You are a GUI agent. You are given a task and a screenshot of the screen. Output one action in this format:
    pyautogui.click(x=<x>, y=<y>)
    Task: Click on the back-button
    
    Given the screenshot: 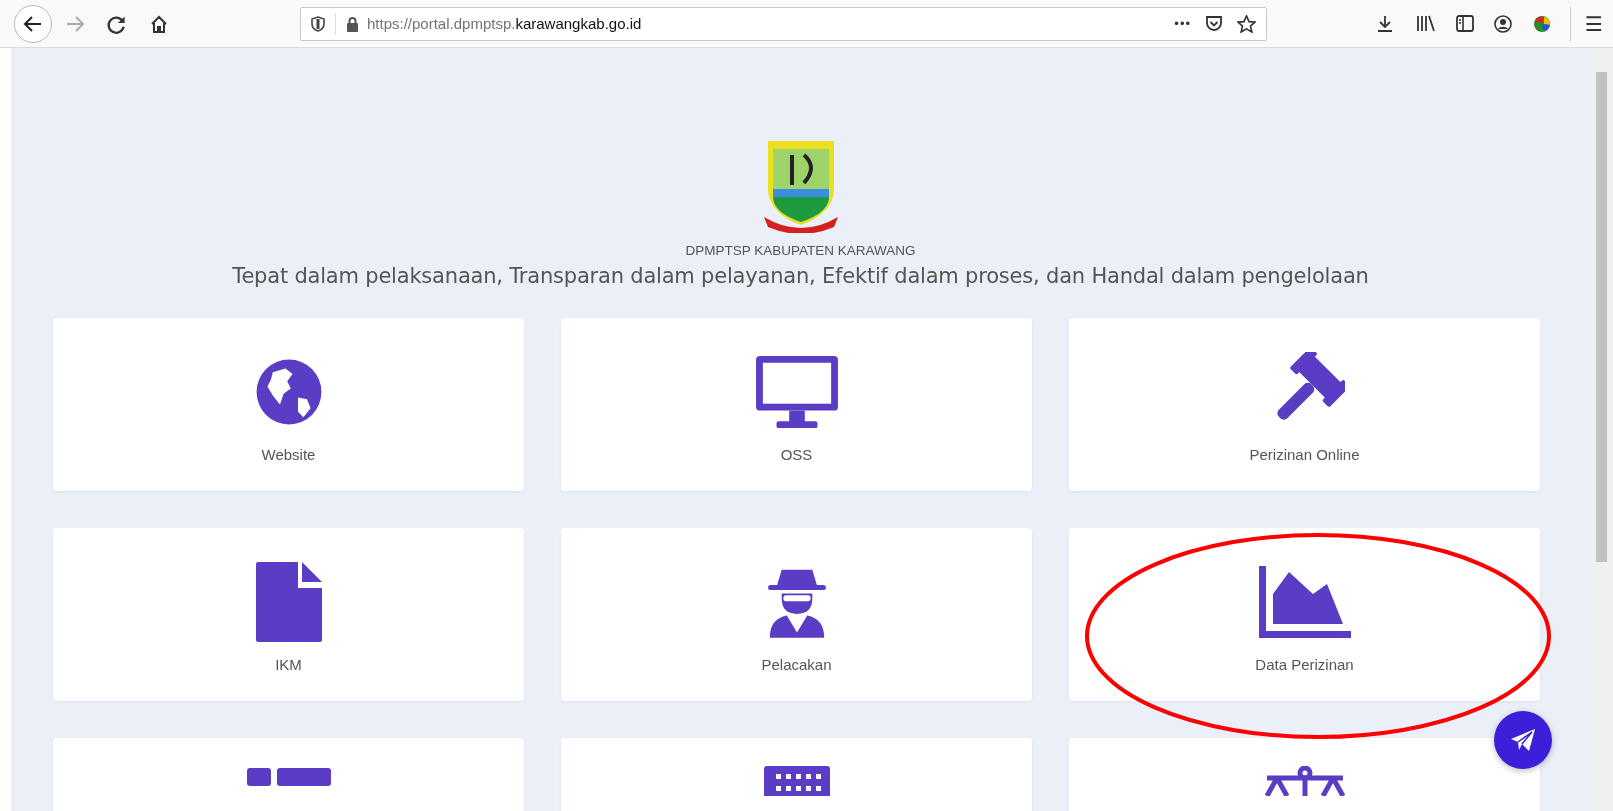 What is the action you would take?
    pyautogui.click(x=33, y=23)
    